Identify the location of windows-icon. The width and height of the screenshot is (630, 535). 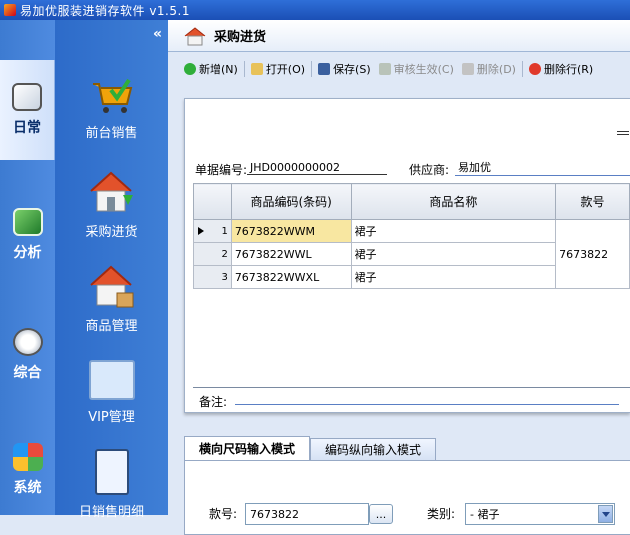
(27, 457).